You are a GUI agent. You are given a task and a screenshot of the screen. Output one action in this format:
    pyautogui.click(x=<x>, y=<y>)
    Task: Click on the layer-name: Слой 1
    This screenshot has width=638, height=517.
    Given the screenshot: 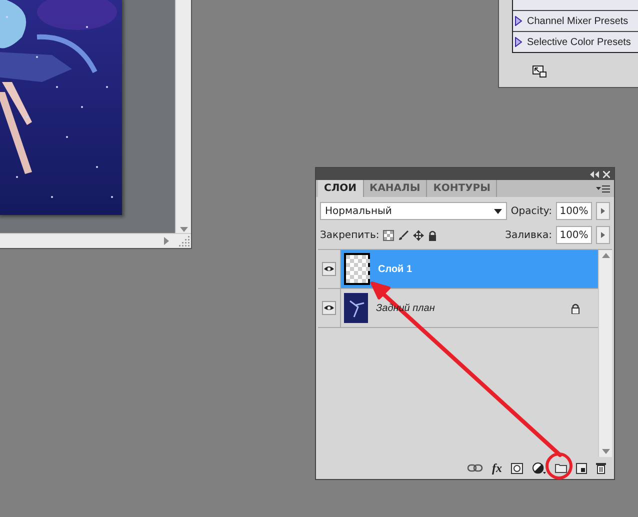 What is the action you would take?
    pyautogui.click(x=396, y=269)
    